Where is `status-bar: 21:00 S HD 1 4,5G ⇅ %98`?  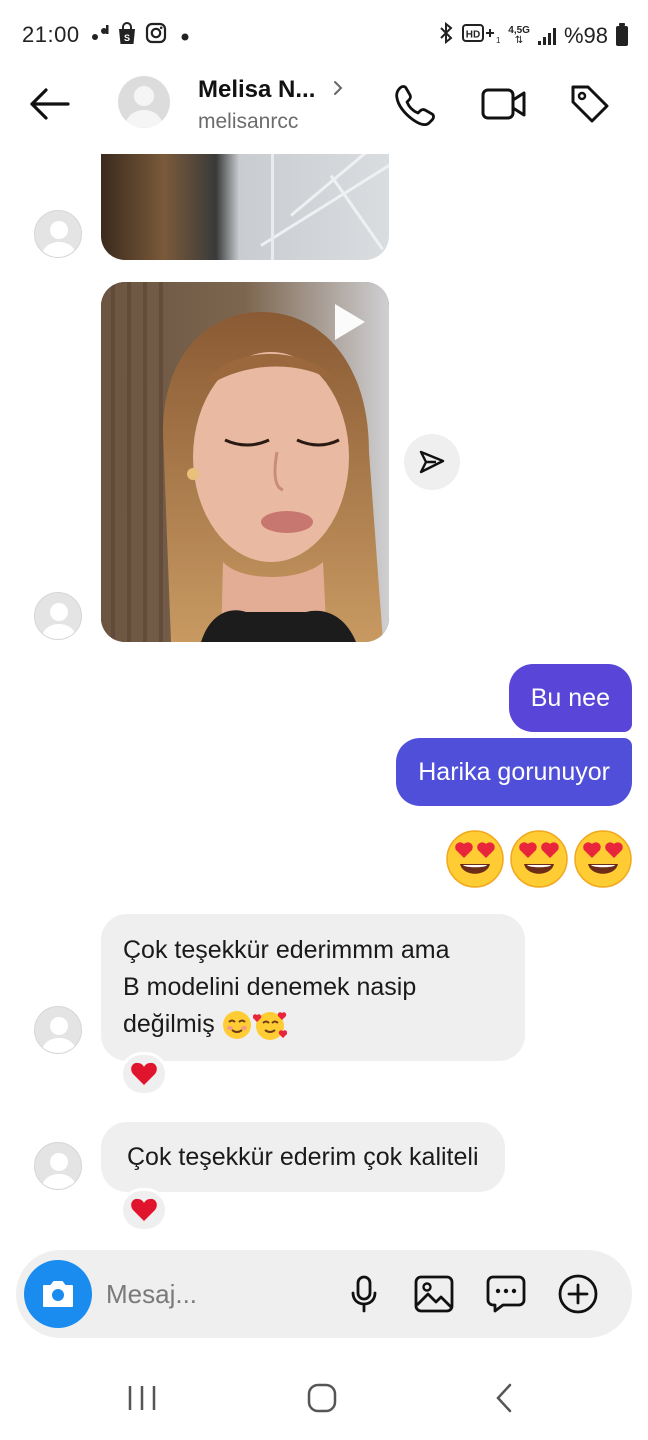
status-bar: 21:00 S HD 1 4,5G ⇅ %98 is located at coordinates (324, 36).